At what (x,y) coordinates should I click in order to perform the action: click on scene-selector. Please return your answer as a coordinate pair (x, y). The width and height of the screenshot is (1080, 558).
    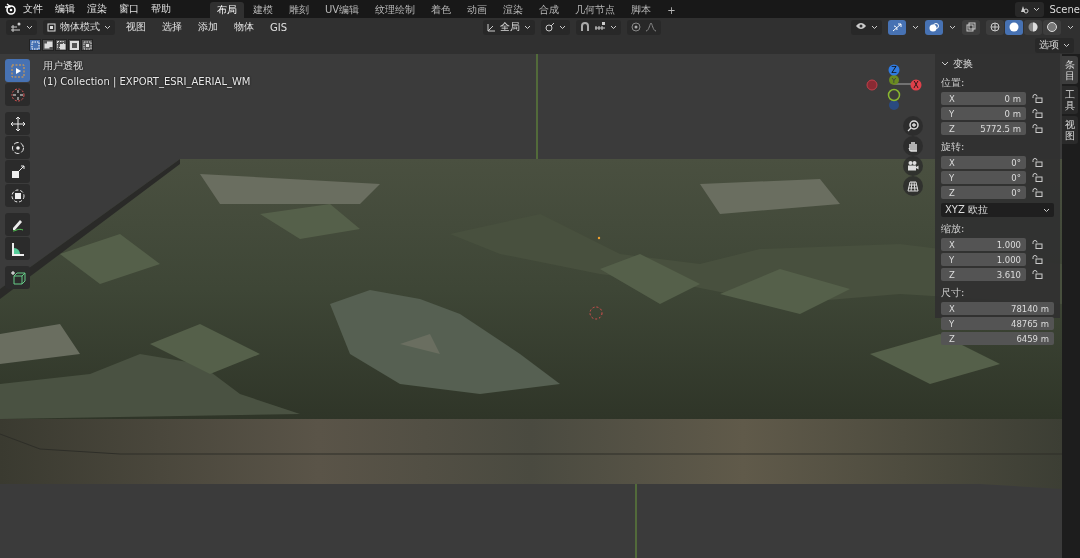
    Looking at the image, I should click on (1029, 9).